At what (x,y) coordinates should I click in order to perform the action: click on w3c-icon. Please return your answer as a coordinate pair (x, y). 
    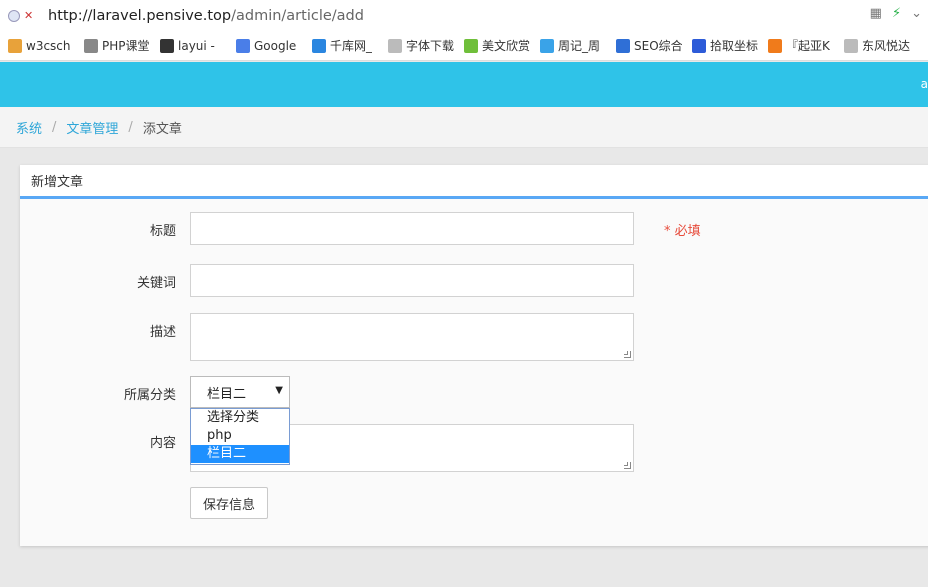
    Looking at the image, I should click on (15, 45).